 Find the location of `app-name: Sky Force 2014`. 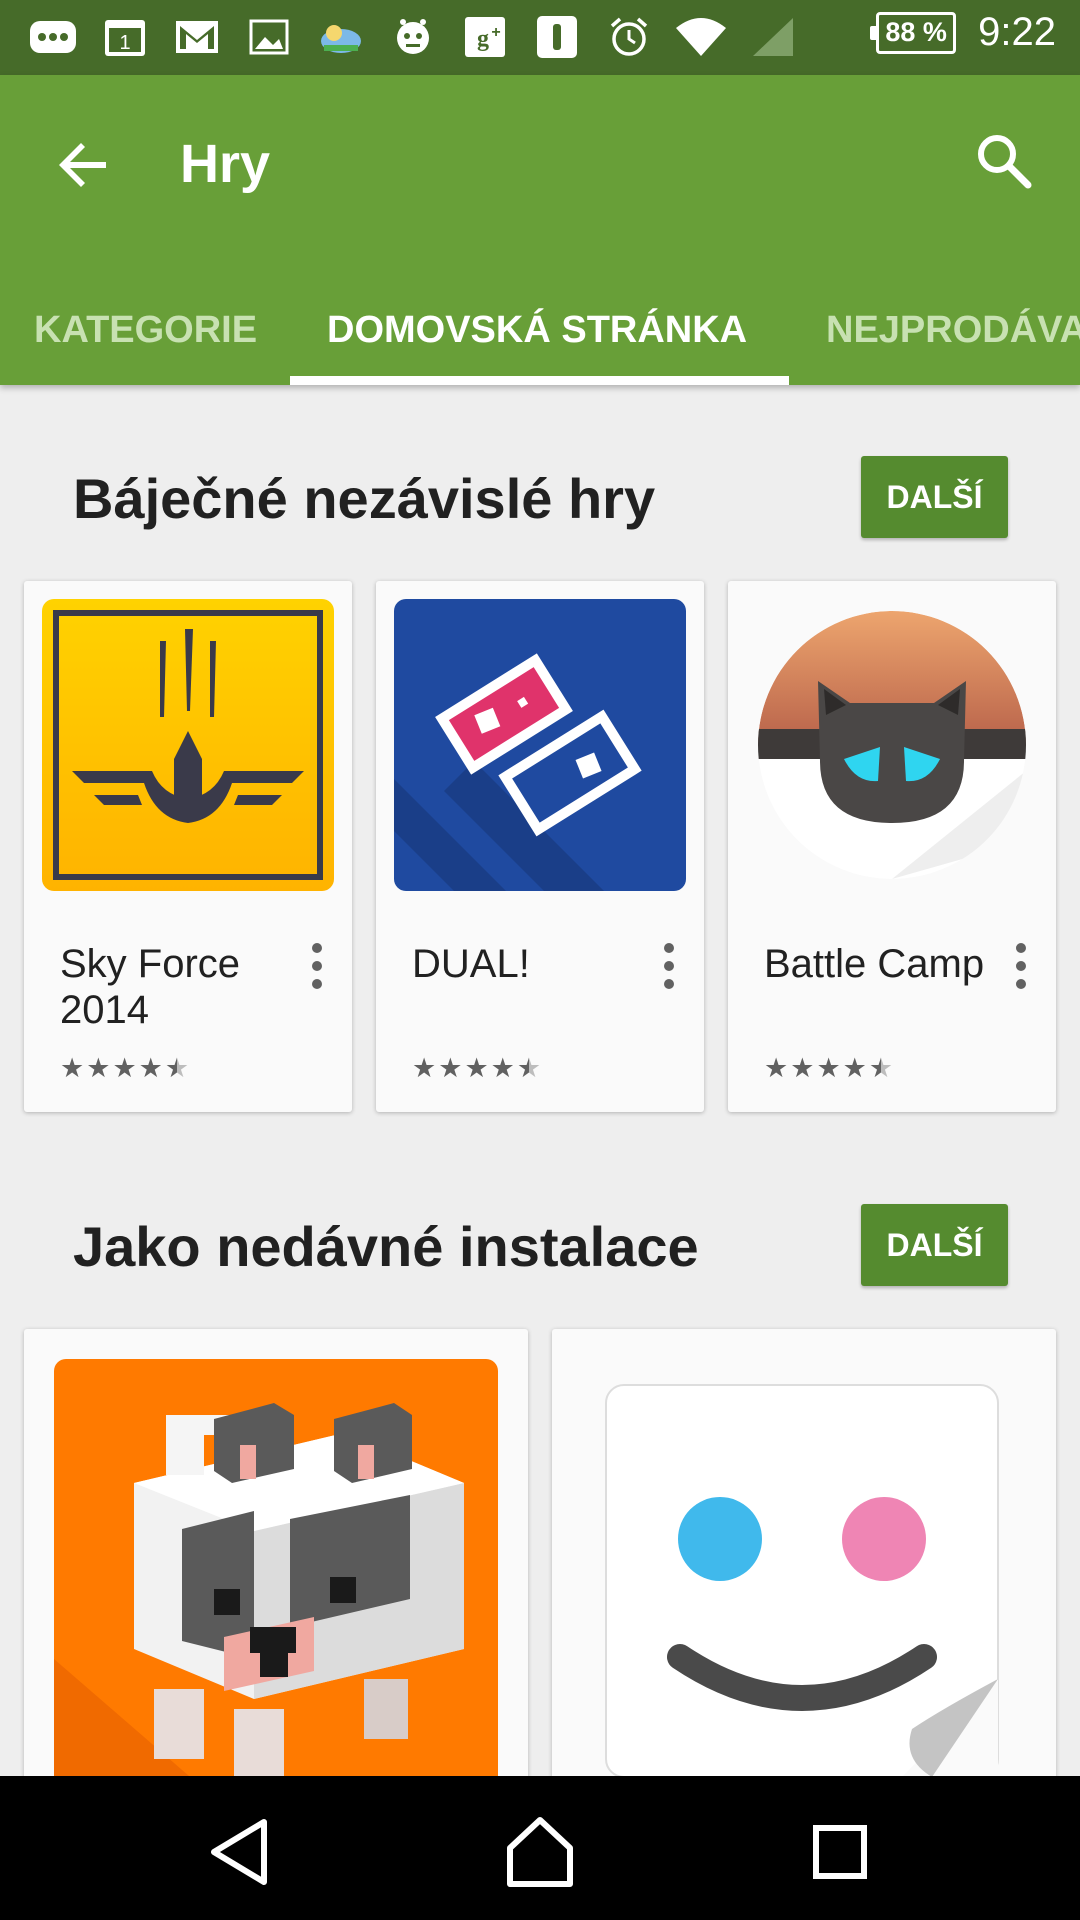

app-name: Sky Force 2014 is located at coordinates (150, 987).